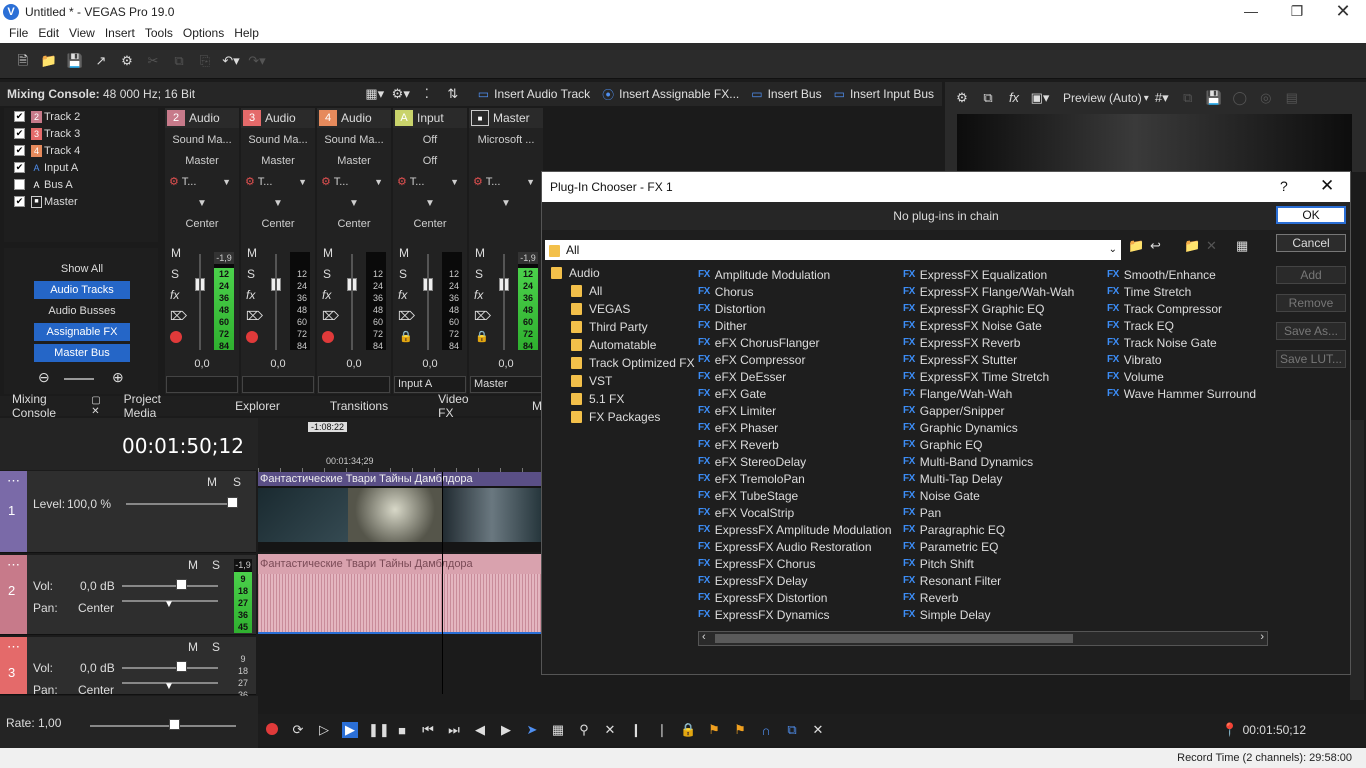  What do you see at coordinates (988, 410) in the screenshot?
I see `plugin-item: FX Gapper/Snipper` at bounding box center [988, 410].